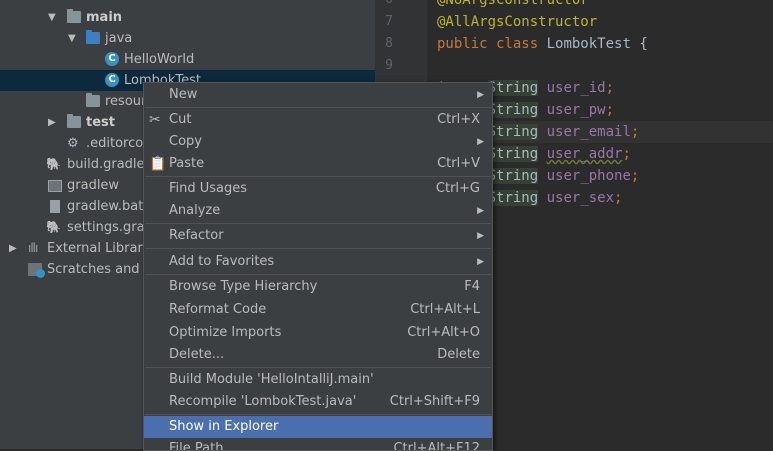  What do you see at coordinates (187, 38) in the screenshot?
I see `tree-item-java: ▼ java` at bounding box center [187, 38].